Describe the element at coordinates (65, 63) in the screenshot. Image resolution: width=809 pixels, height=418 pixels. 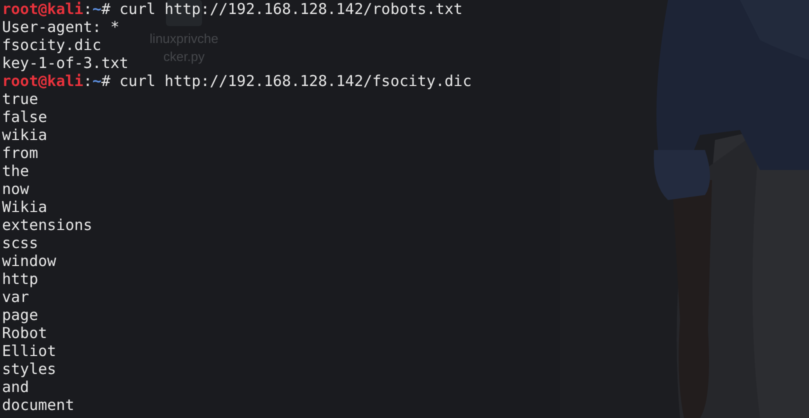
I see `output-line: key-1-of-3.txt` at that location.